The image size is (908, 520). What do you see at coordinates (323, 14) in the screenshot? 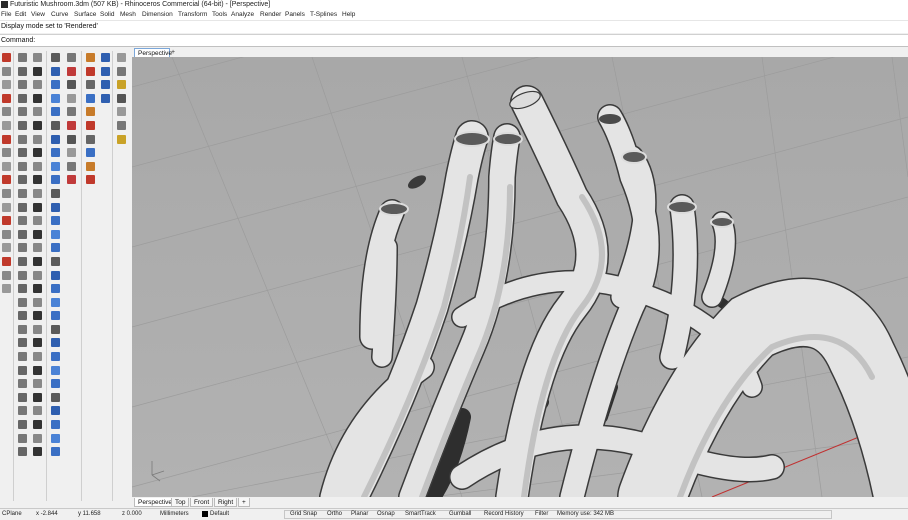
I see `menu-tsplines: T-Splines` at bounding box center [323, 14].